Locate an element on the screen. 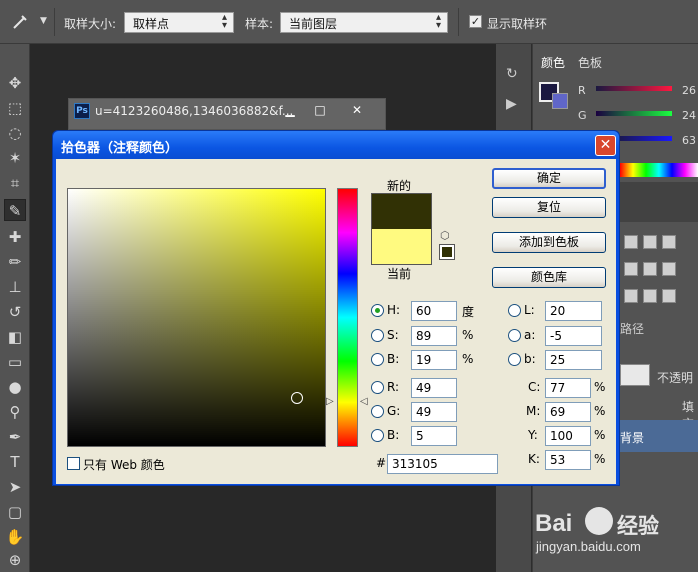 The width and height of the screenshot is (698, 572). lightness-input: 20 is located at coordinates (573, 311).